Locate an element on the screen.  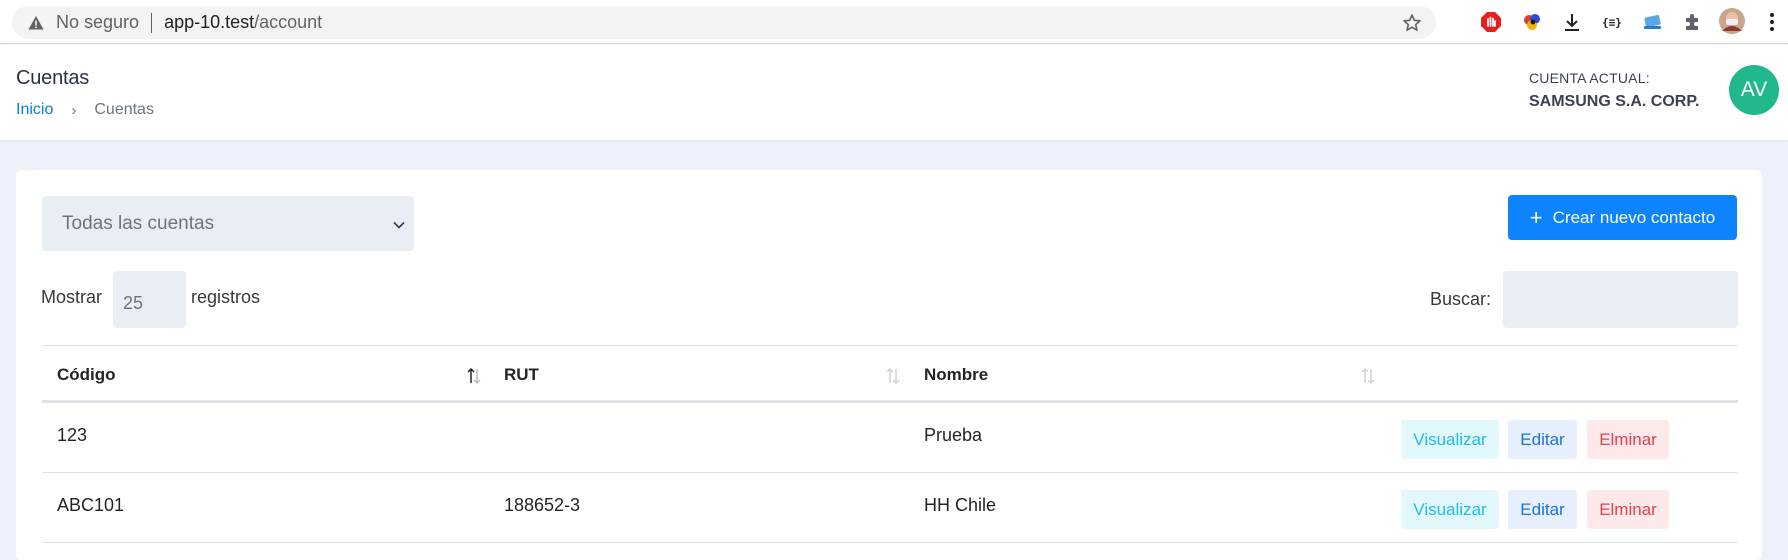
json-formatter-icon: {≡} is located at coordinates (1612, 22).